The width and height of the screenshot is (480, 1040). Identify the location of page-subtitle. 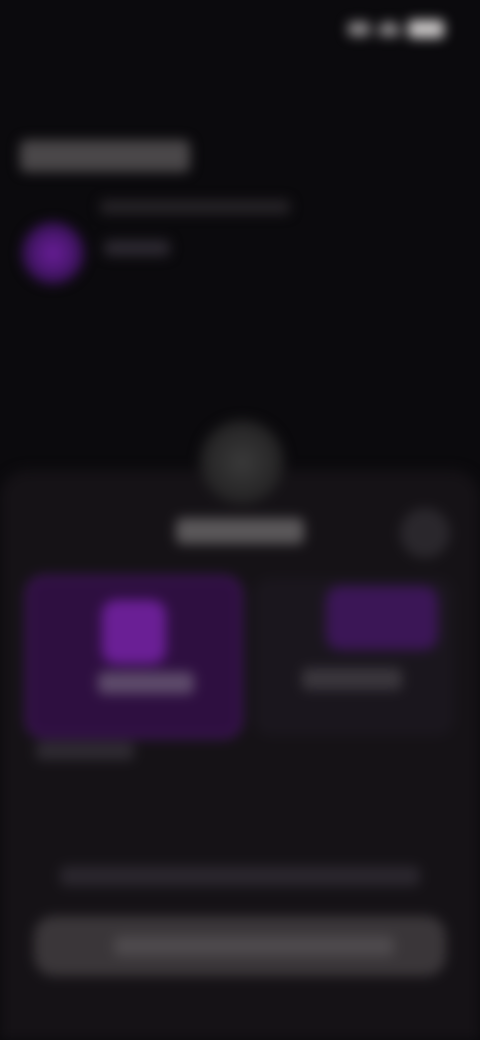
(195, 207).